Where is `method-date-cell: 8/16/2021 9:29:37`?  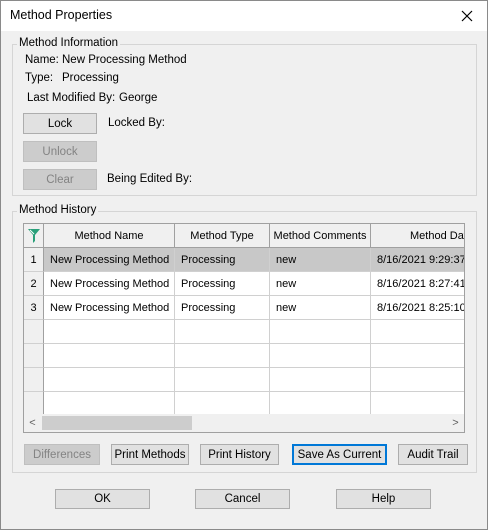
method-date-cell: 8/16/2021 9:29:37 is located at coordinates (417, 260).